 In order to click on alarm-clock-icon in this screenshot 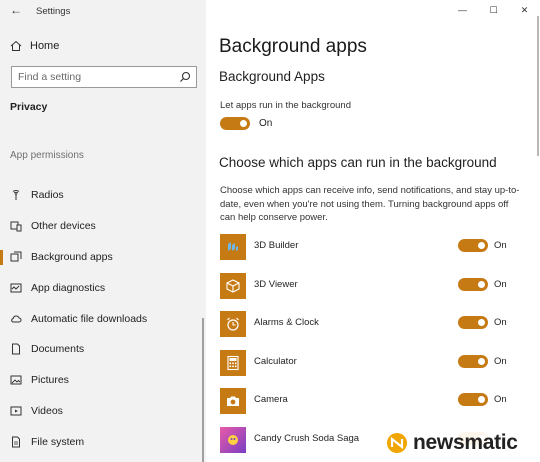, I will do `click(233, 324)`.